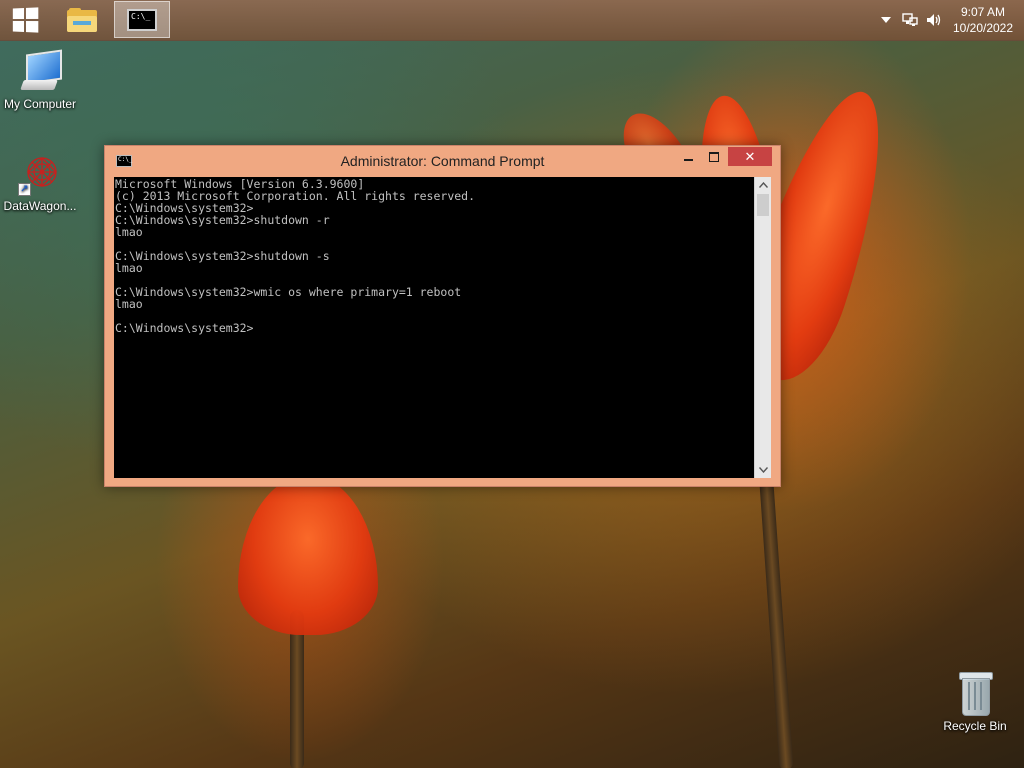  I want to click on system-tray: 9:07 AM 10/20/2022, so click(949, 20).